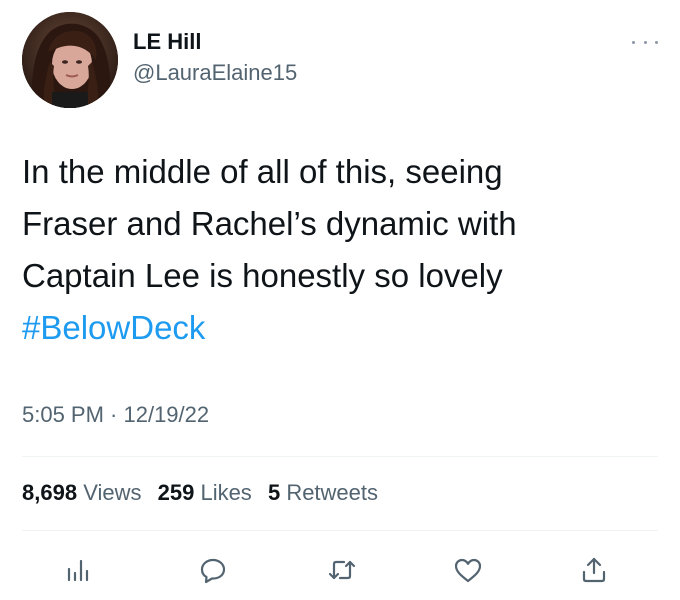 Image resolution: width=680 pixels, height=600 pixels. I want to click on share-icon, so click(594, 570).